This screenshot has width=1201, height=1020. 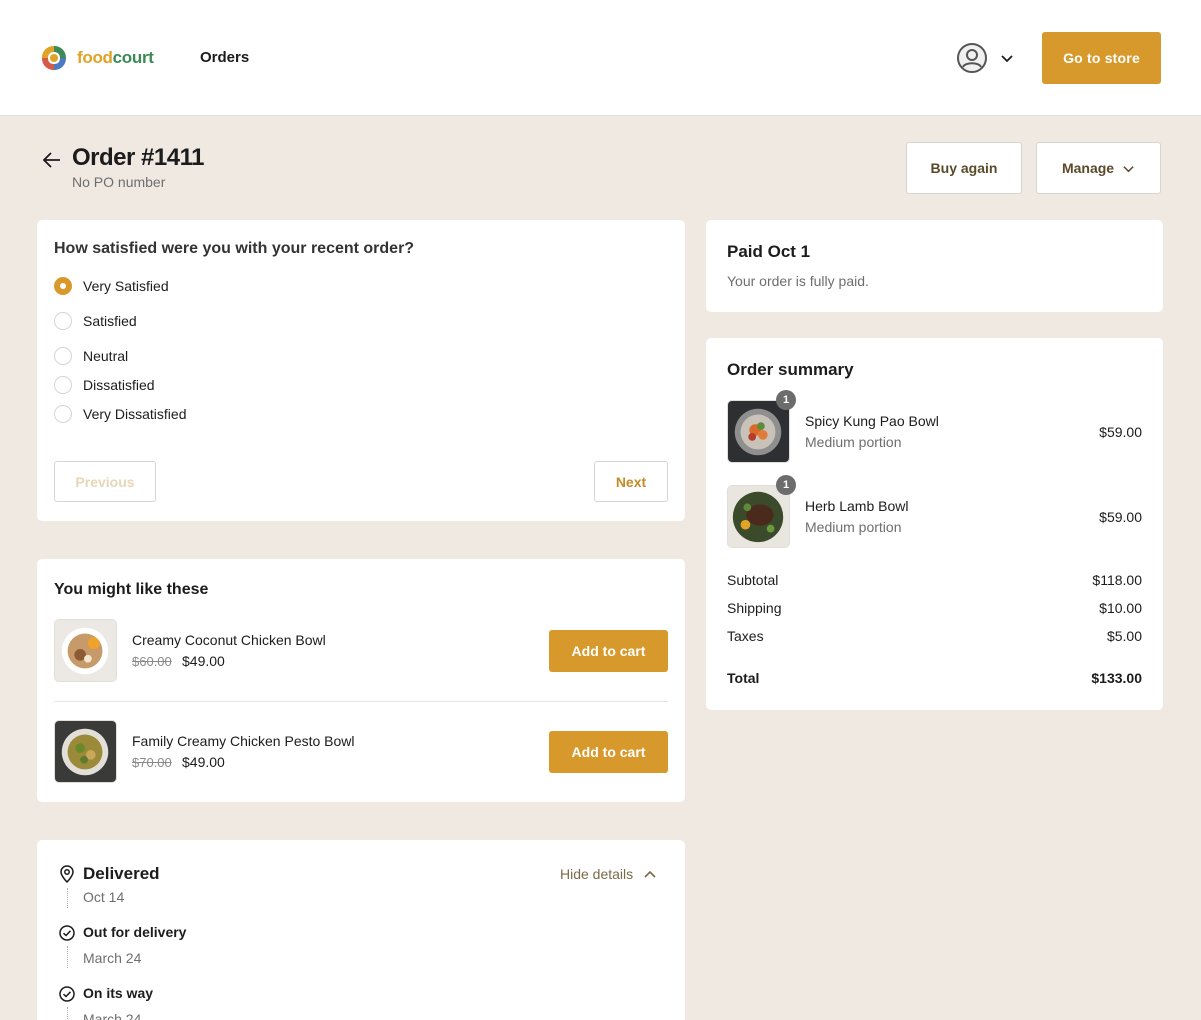 I want to click on buy-again-label: Buy again, so click(x=964, y=168).